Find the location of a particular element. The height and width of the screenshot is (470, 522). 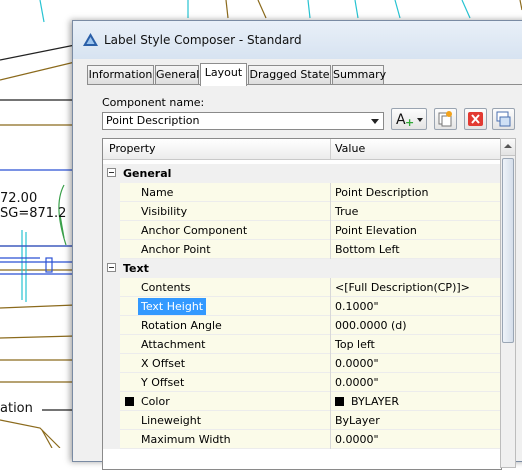

property-value: BYLAYER is located at coordinates (375, 401).